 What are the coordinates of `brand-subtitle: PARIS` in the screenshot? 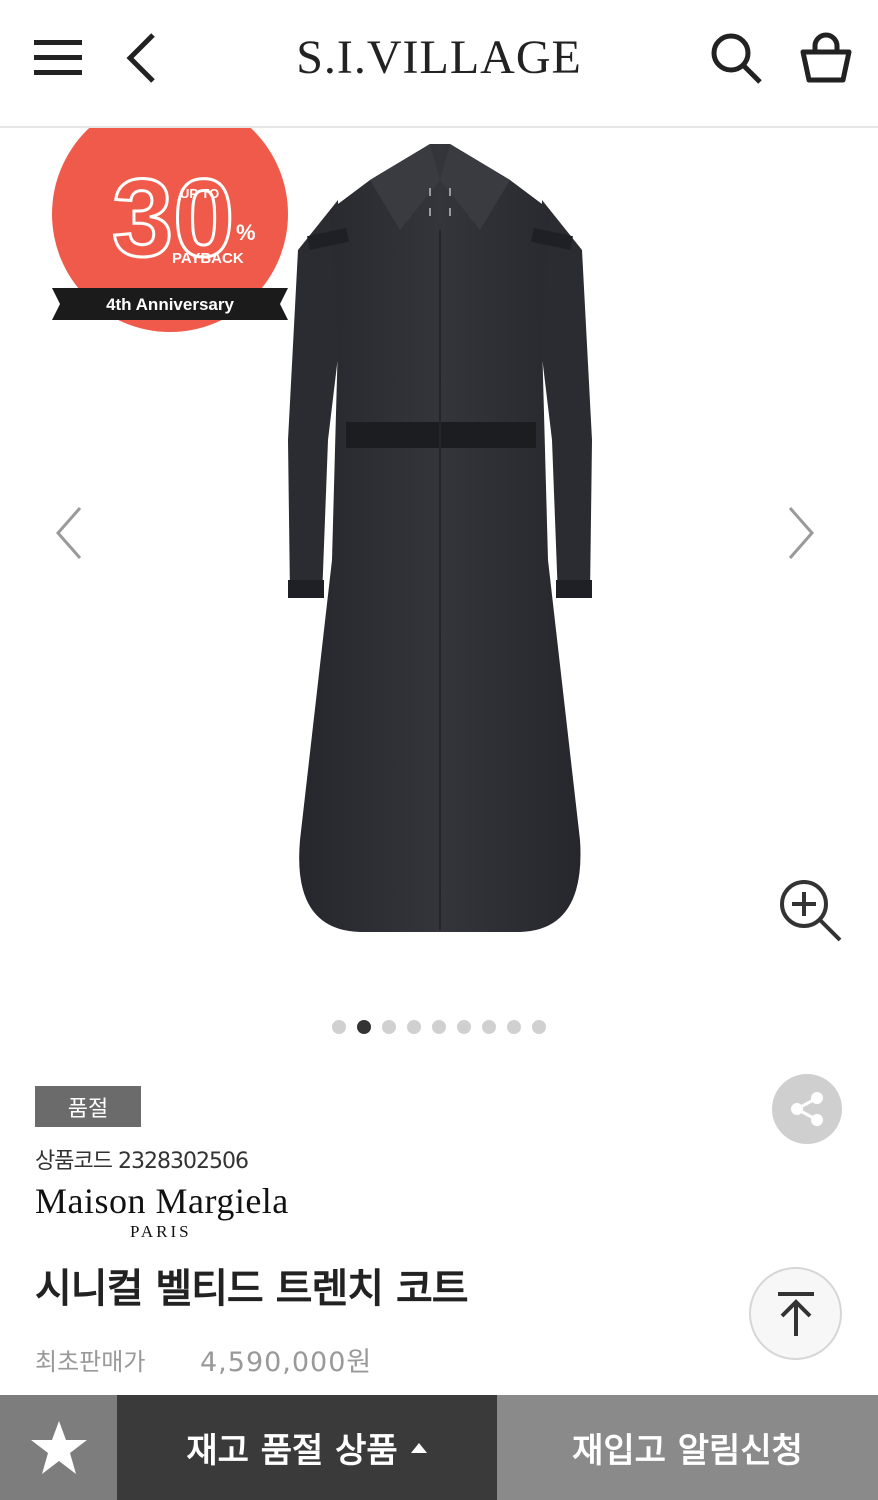 It's located at (161, 1231).